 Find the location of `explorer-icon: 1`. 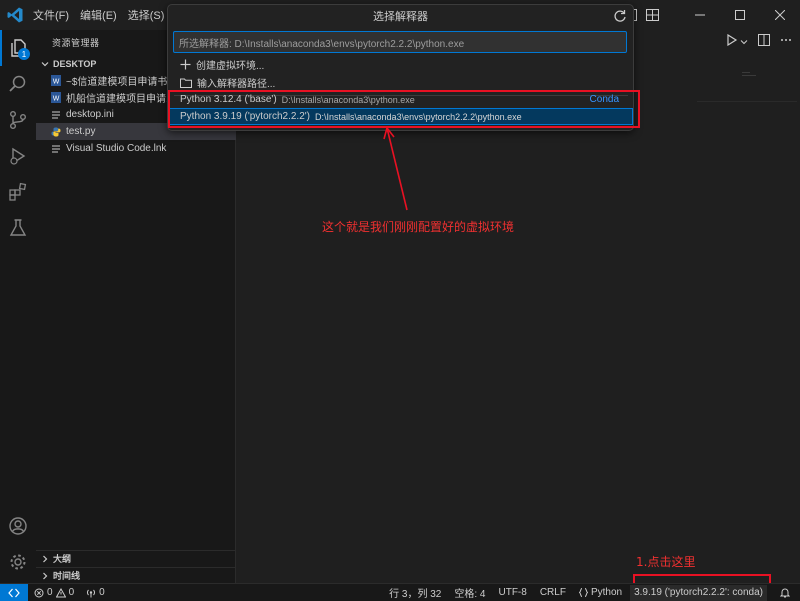

explorer-icon: 1 is located at coordinates (18, 48).